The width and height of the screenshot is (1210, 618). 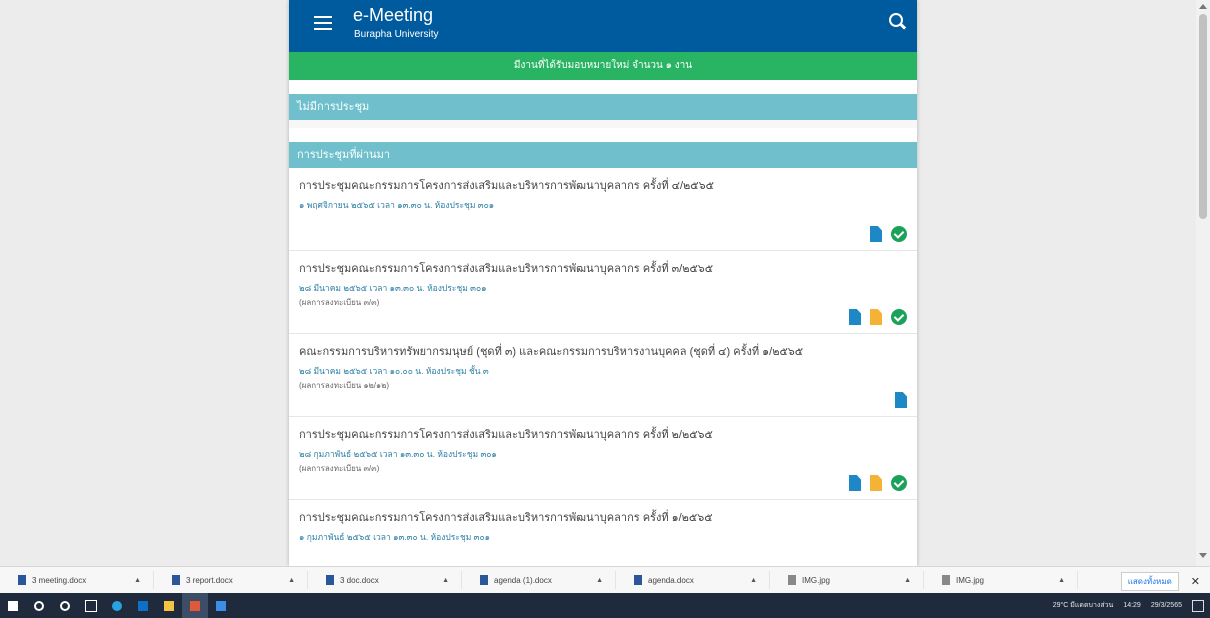 I want to click on download-filename: agenda (1).docx, so click(x=523, y=580).